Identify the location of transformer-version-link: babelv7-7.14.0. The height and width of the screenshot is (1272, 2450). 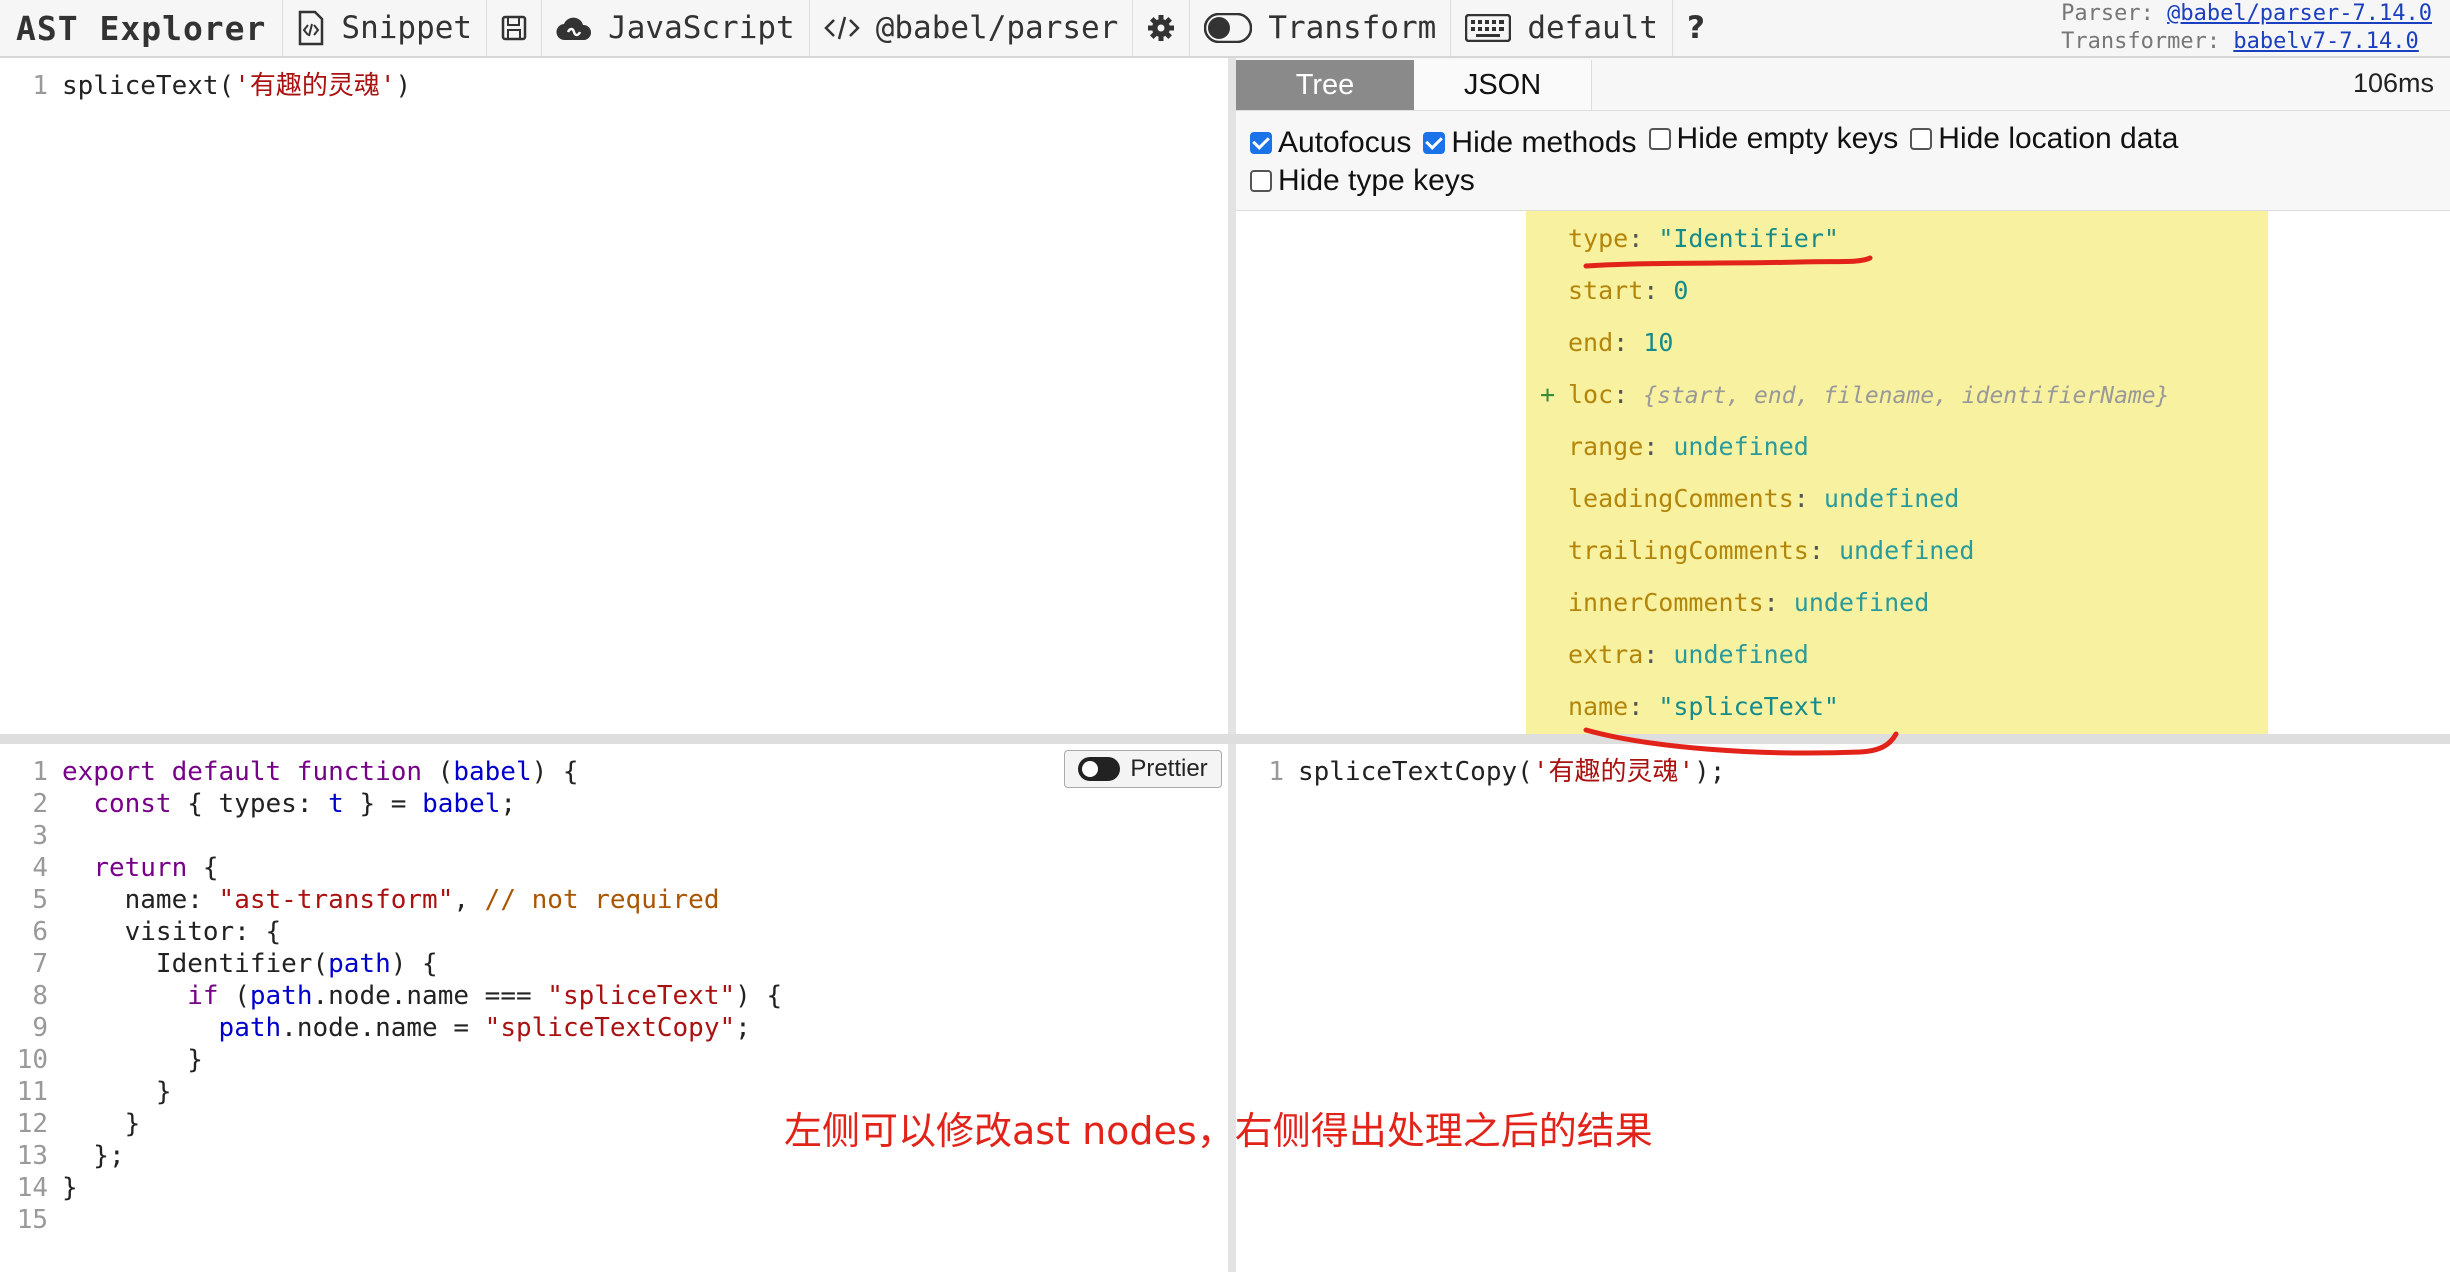
(2325, 41).